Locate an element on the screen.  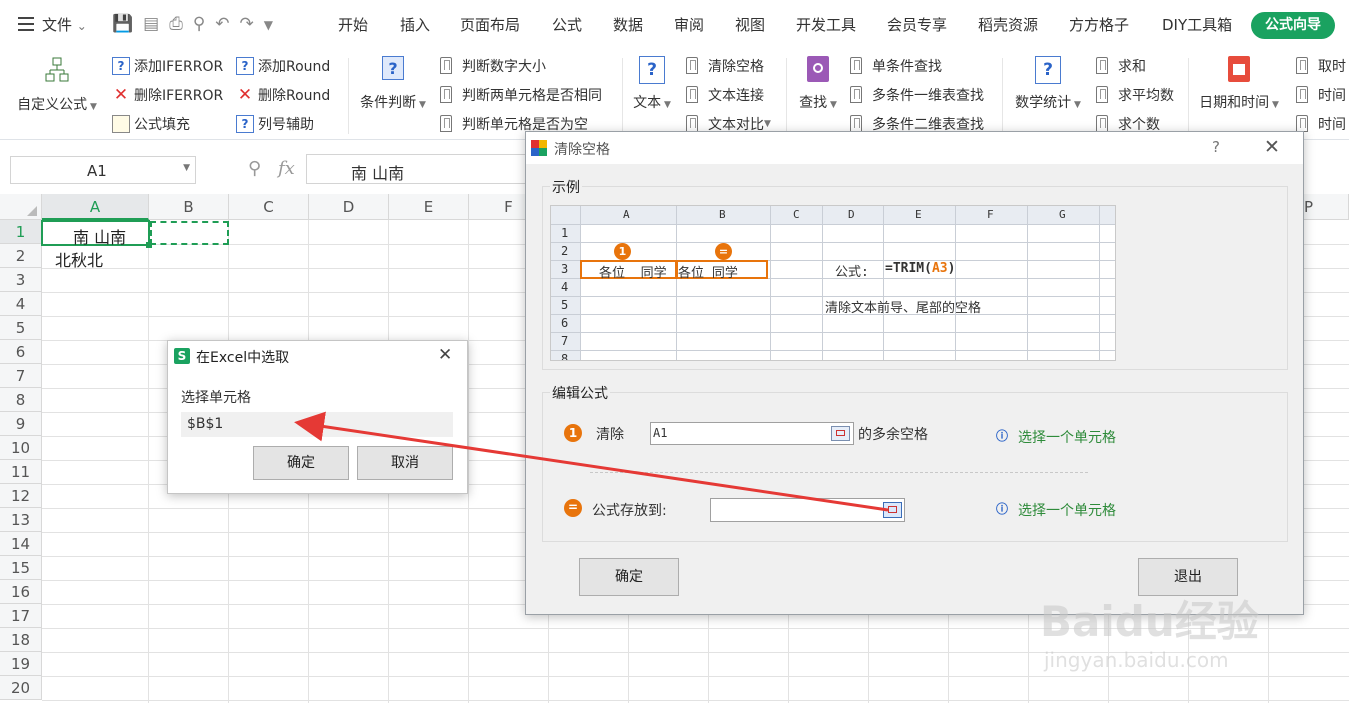
formula-input: 南 山南 is located at coordinates (421, 169).